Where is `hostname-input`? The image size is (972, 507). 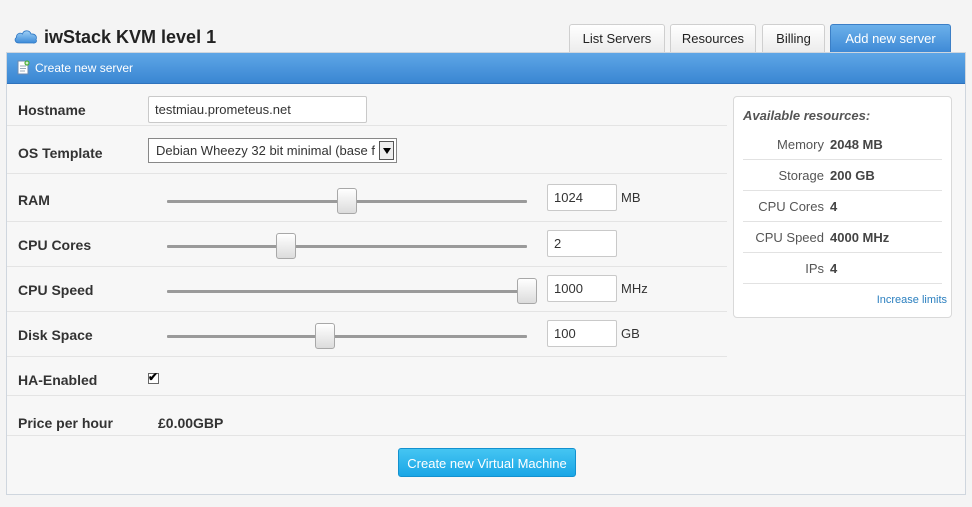 hostname-input is located at coordinates (257, 109).